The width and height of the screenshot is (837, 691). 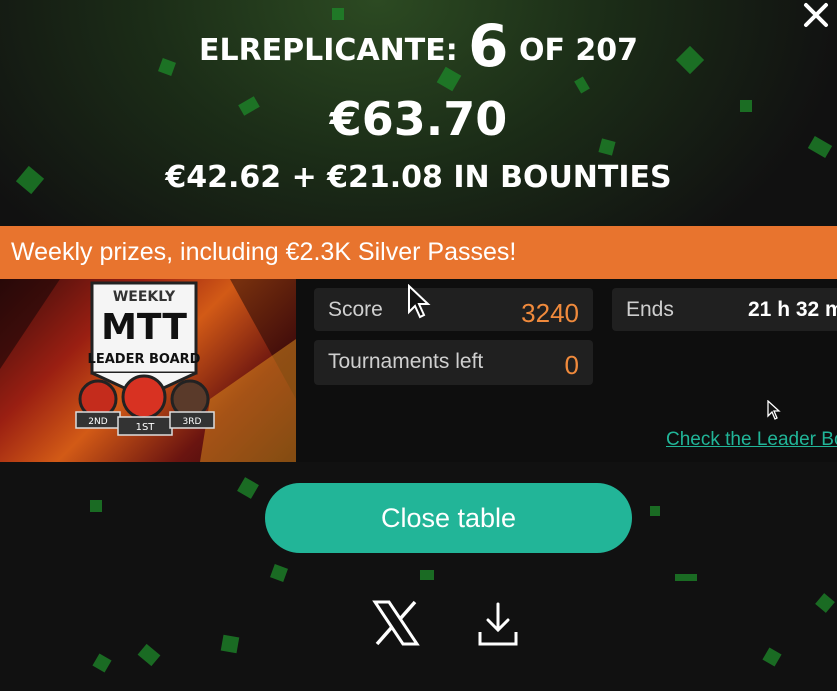 I want to click on rank-3rd: 3RD, so click(x=192, y=422).